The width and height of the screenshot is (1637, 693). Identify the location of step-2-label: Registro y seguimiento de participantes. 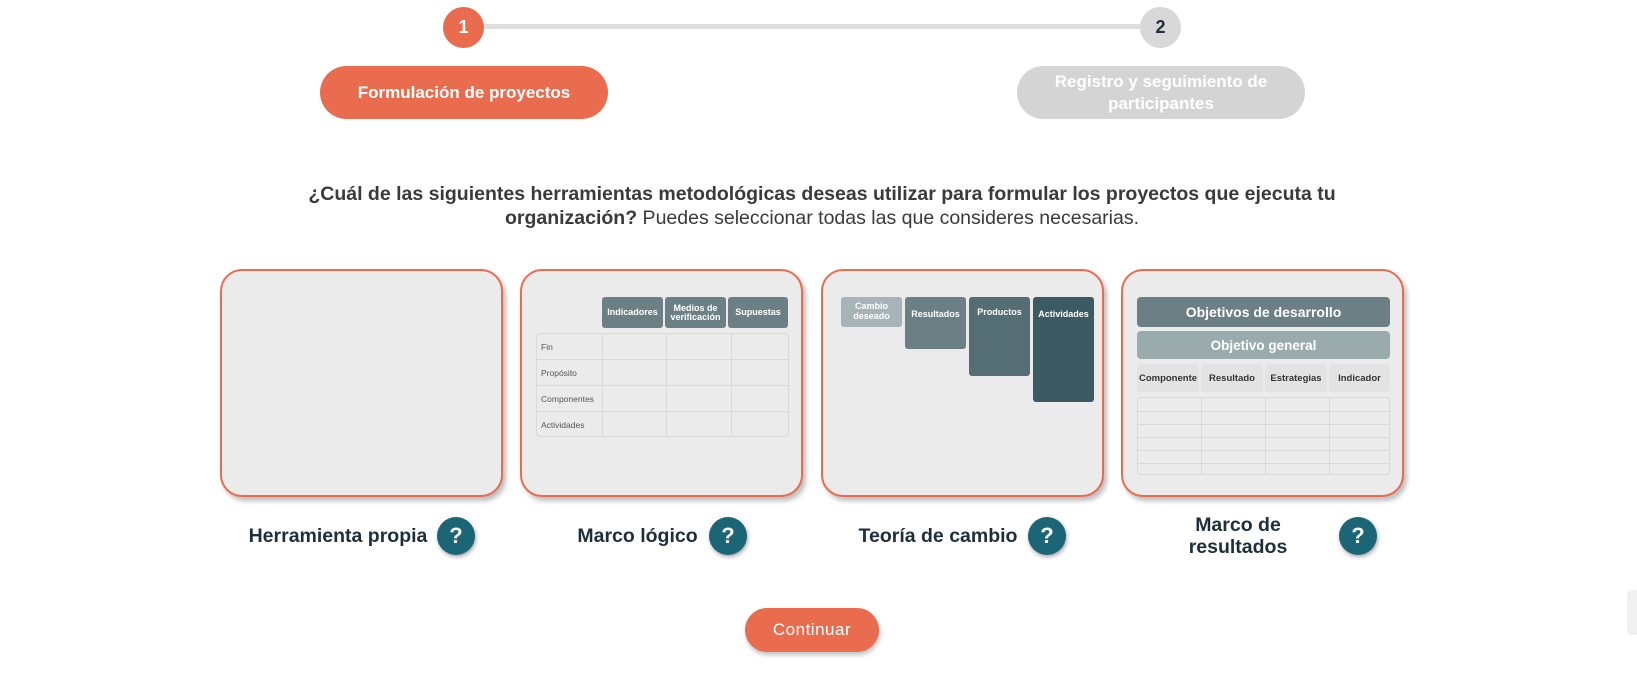
(1161, 92).